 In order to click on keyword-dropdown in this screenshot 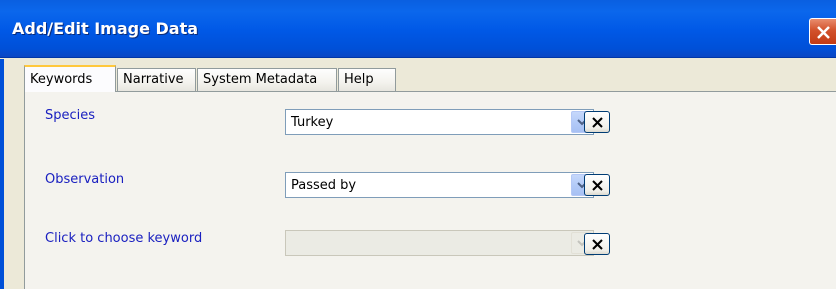, I will do `click(439, 243)`.